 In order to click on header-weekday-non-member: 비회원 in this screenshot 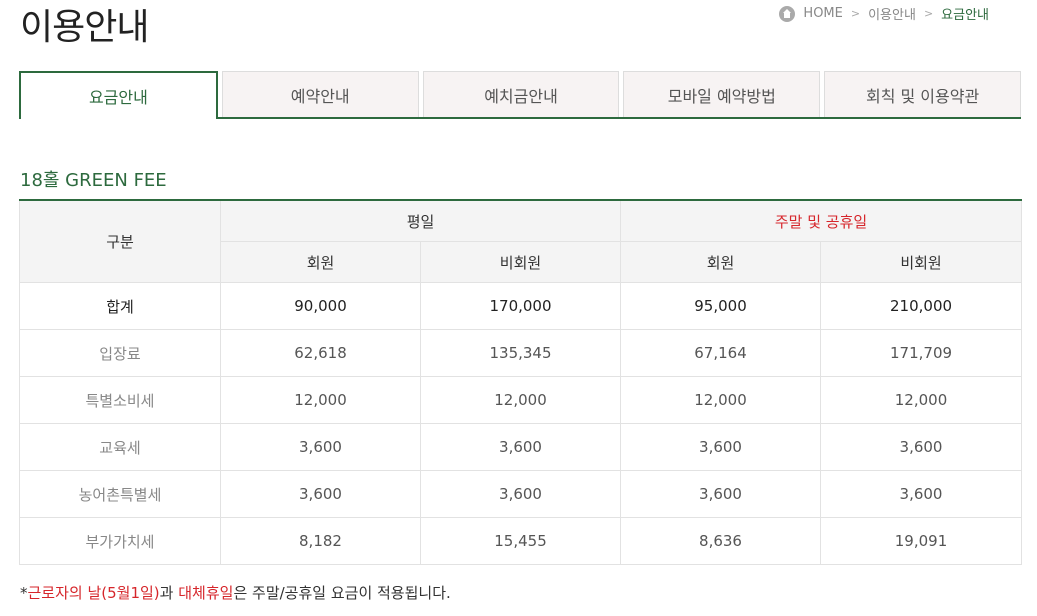, I will do `click(520, 262)`.